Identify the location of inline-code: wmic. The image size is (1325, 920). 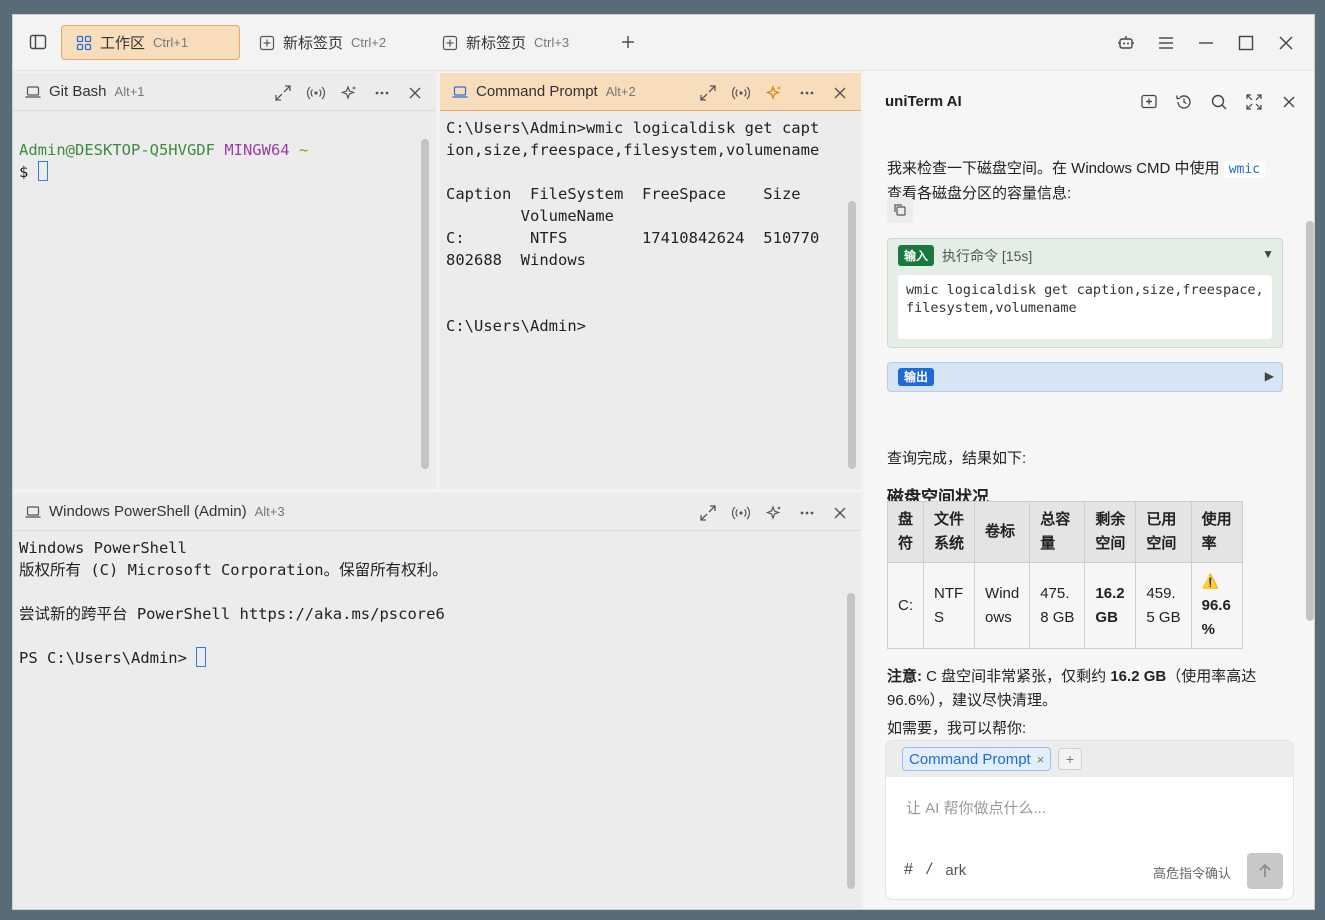
(1244, 169).